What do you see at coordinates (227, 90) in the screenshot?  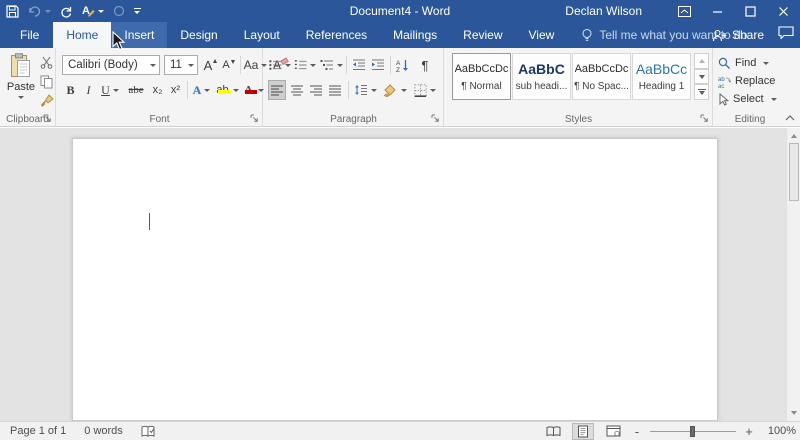 I see `text-highlight-button: ab` at bounding box center [227, 90].